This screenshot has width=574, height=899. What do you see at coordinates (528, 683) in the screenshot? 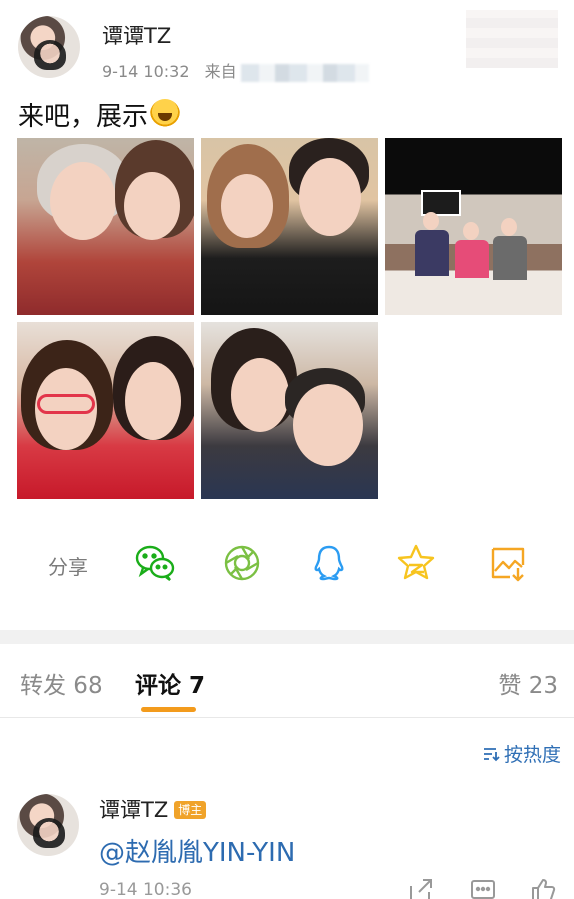
I see `tab-like: 赞 23` at bounding box center [528, 683].